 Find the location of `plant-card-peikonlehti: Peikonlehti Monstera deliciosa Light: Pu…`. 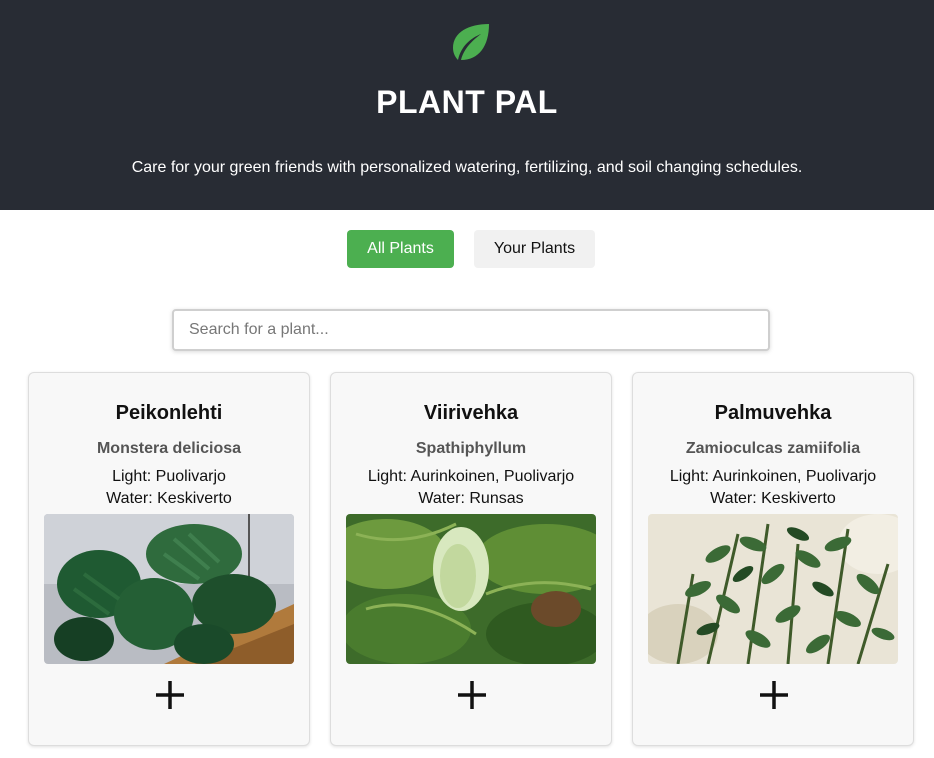

plant-card-peikonlehti: Peikonlehti Monstera deliciosa Light: Pu… is located at coordinates (169, 559).